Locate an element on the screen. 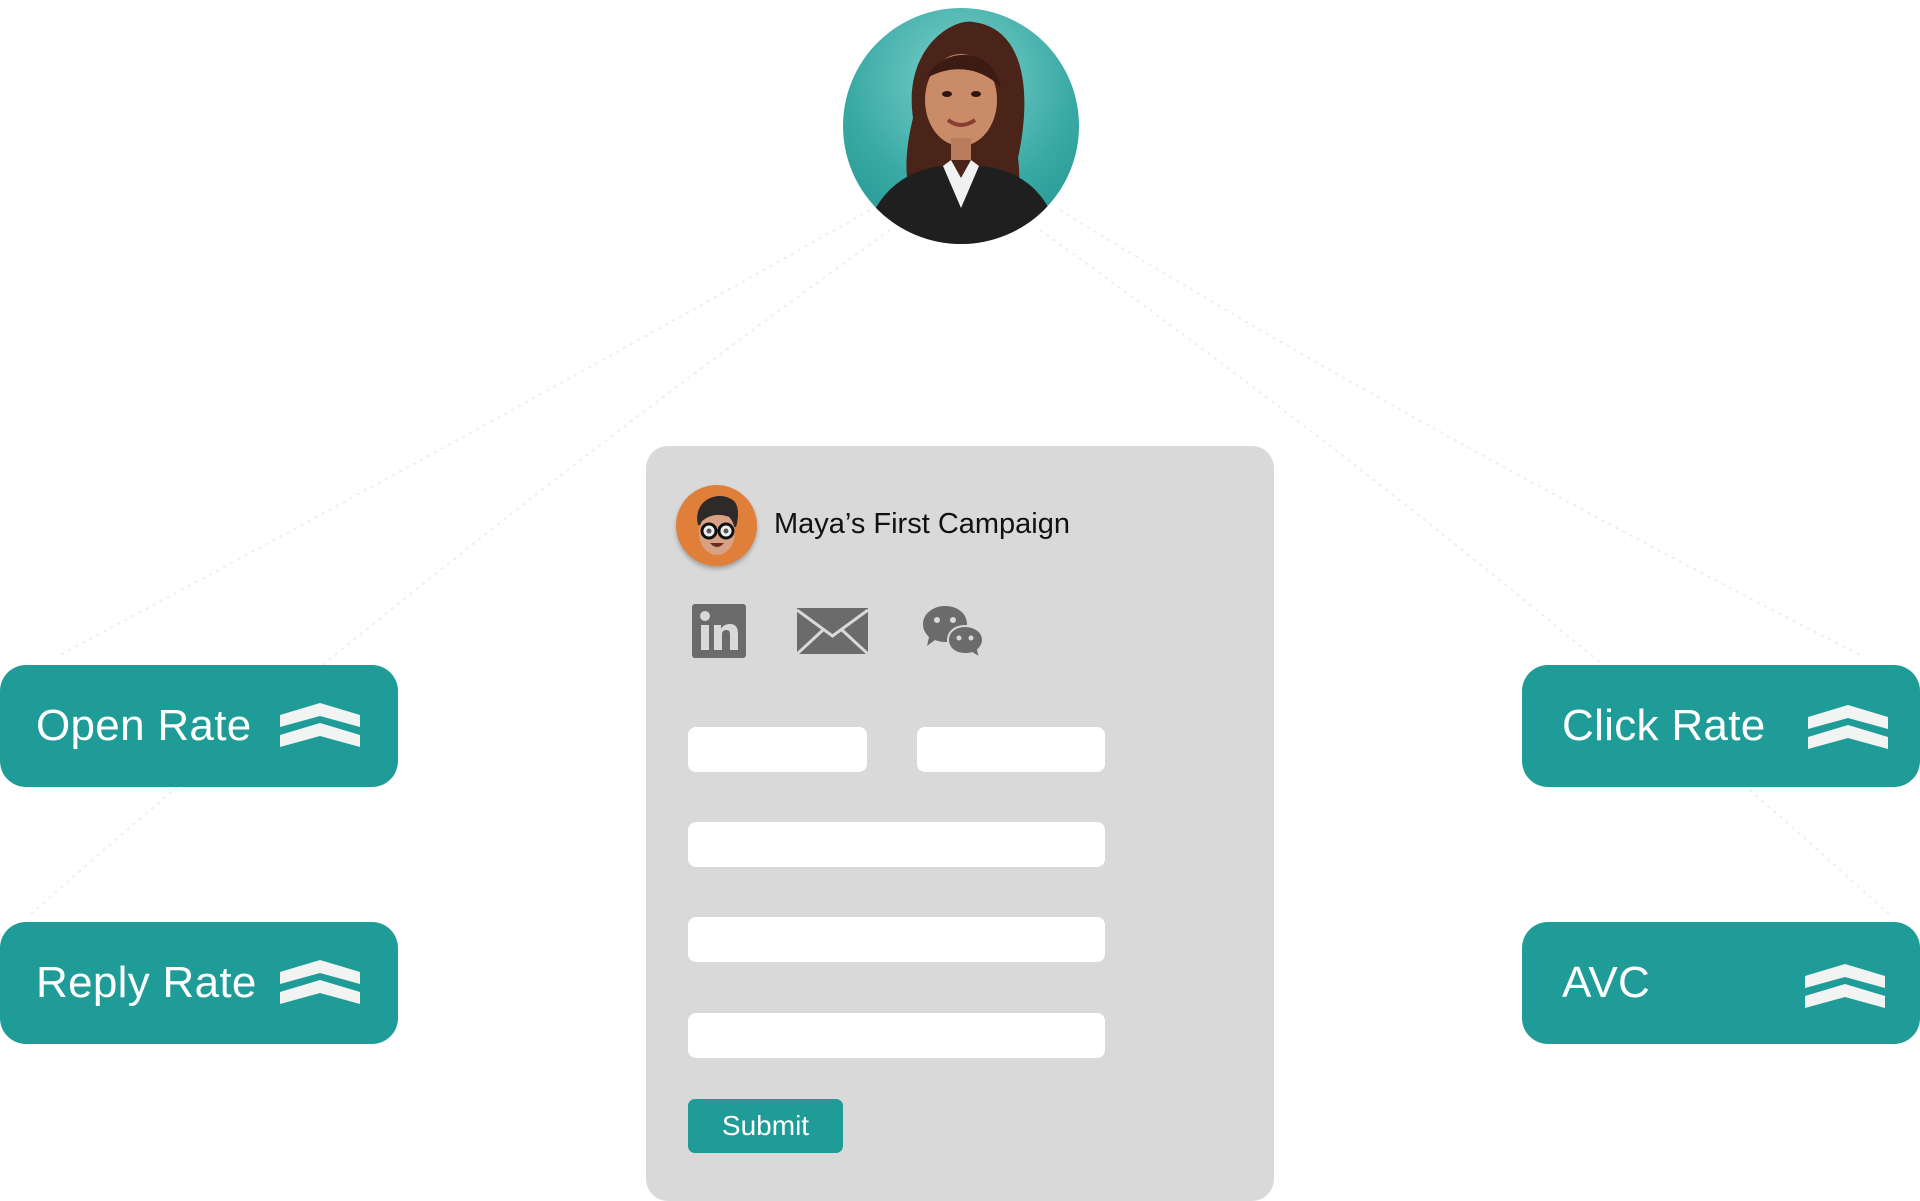 This screenshot has width=1920, height=1201. form-field-5-input is located at coordinates (896, 1035).